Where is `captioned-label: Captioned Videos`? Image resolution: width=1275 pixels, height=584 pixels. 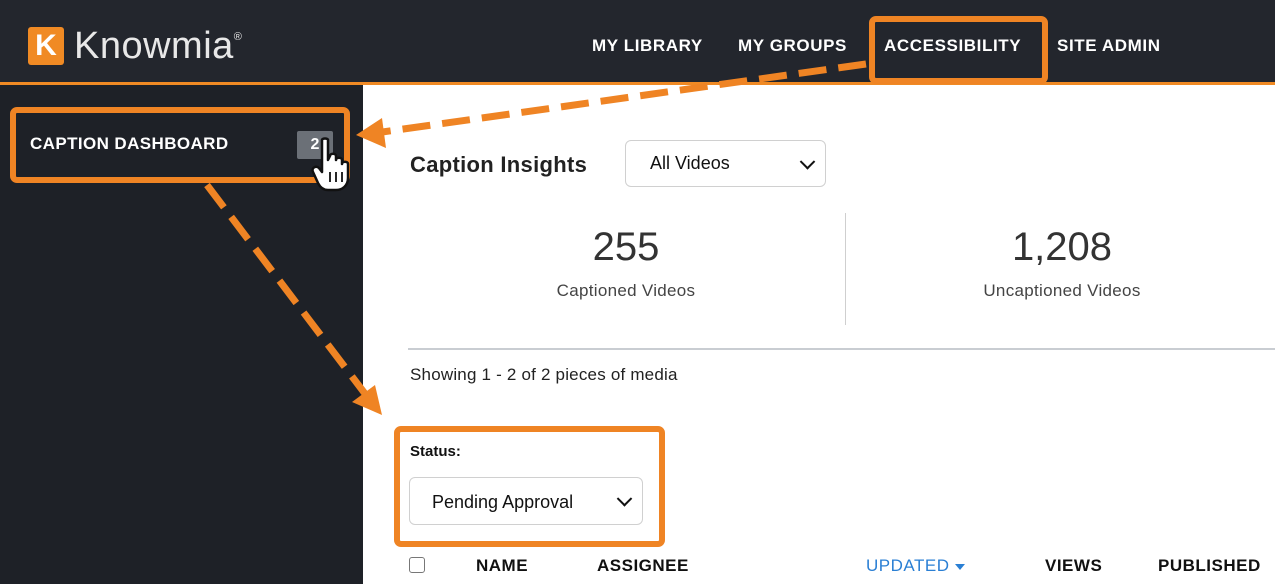 captioned-label: Captioned Videos is located at coordinates (626, 290).